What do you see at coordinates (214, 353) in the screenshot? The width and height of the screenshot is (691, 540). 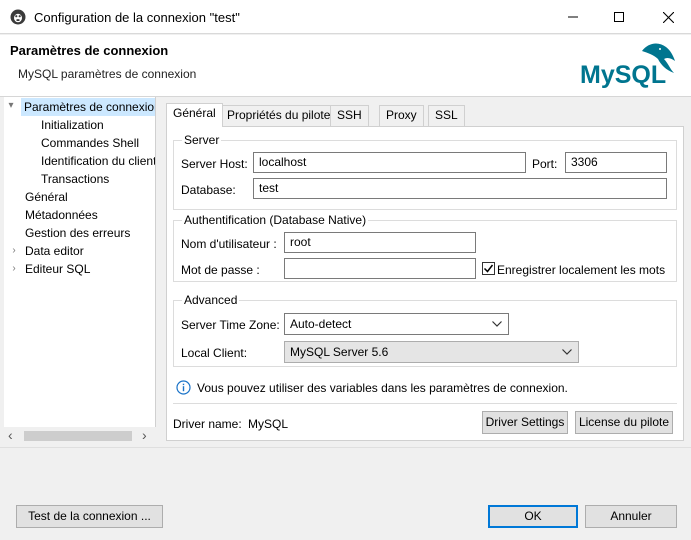 I see `local-client-label: Local Client:` at bounding box center [214, 353].